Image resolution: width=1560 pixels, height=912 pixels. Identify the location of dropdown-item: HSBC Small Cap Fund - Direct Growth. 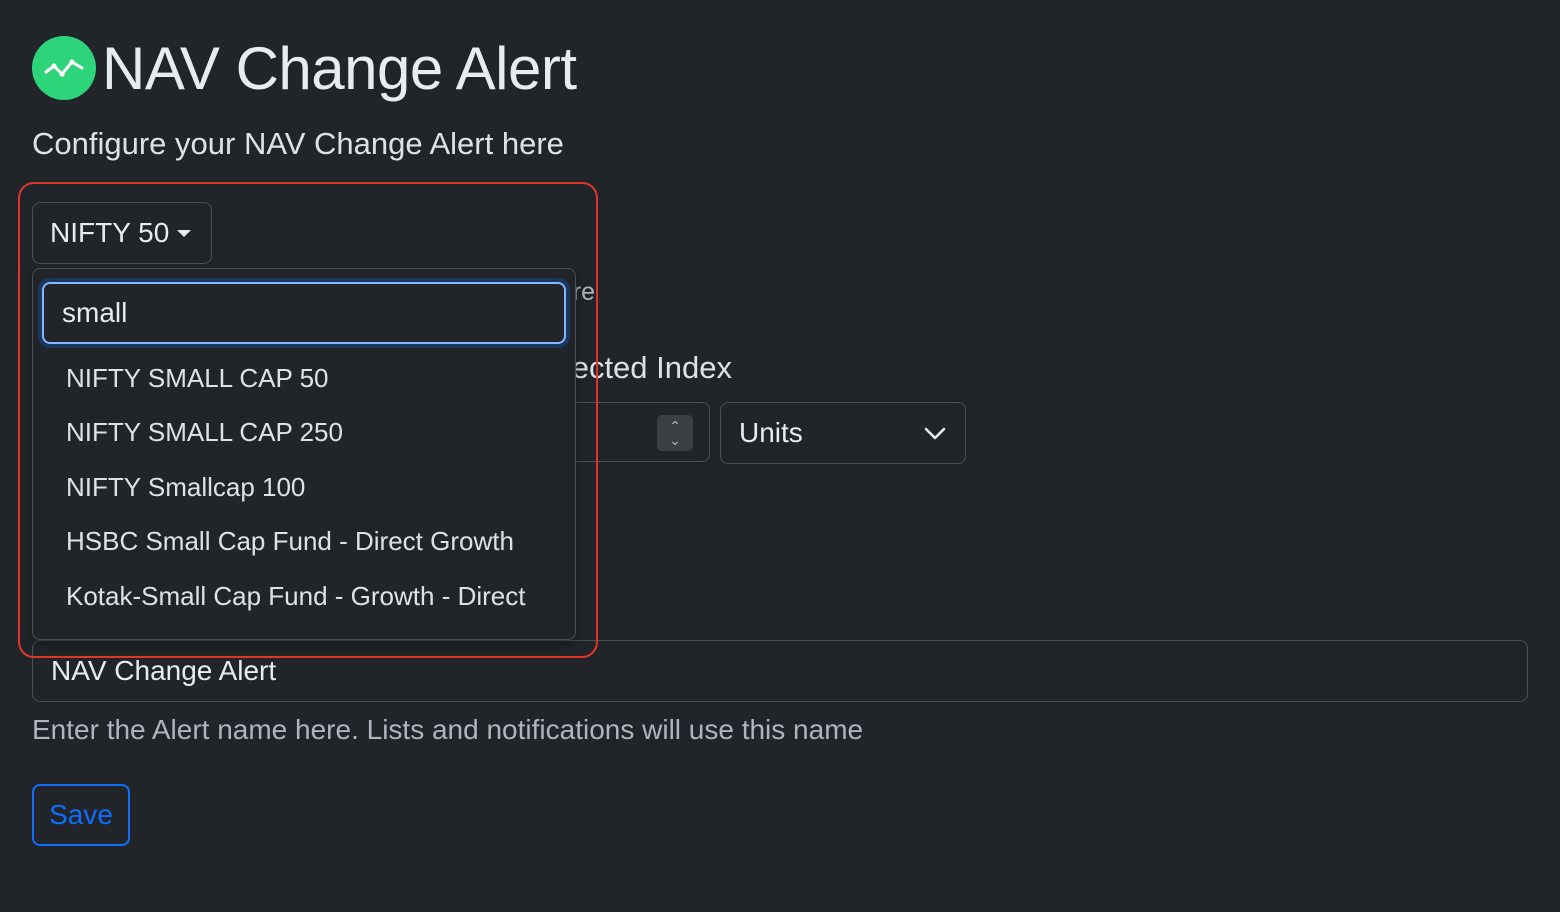
(290, 541).